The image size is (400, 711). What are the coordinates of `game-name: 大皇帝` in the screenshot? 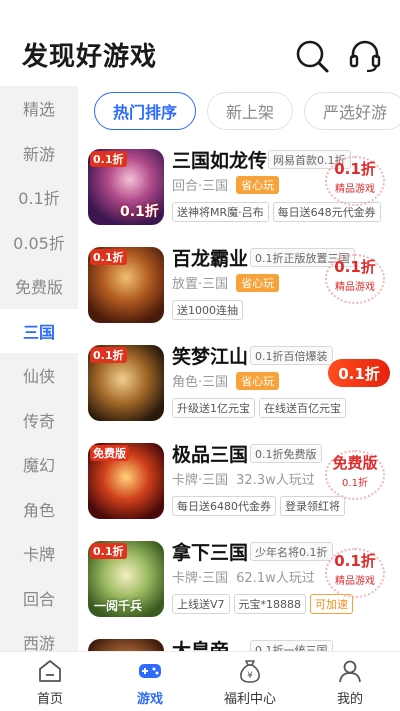 It's located at (201, 645).